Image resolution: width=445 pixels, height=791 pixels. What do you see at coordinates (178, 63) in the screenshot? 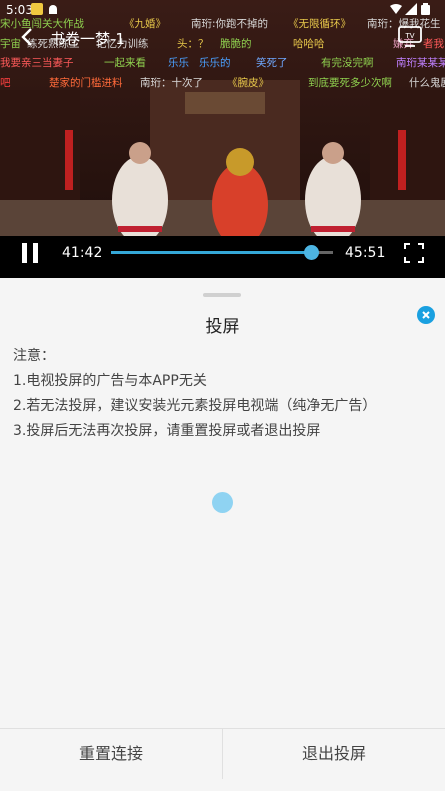
I see `danmaku-comment: 乐乐` at bounding box center [178, 63].